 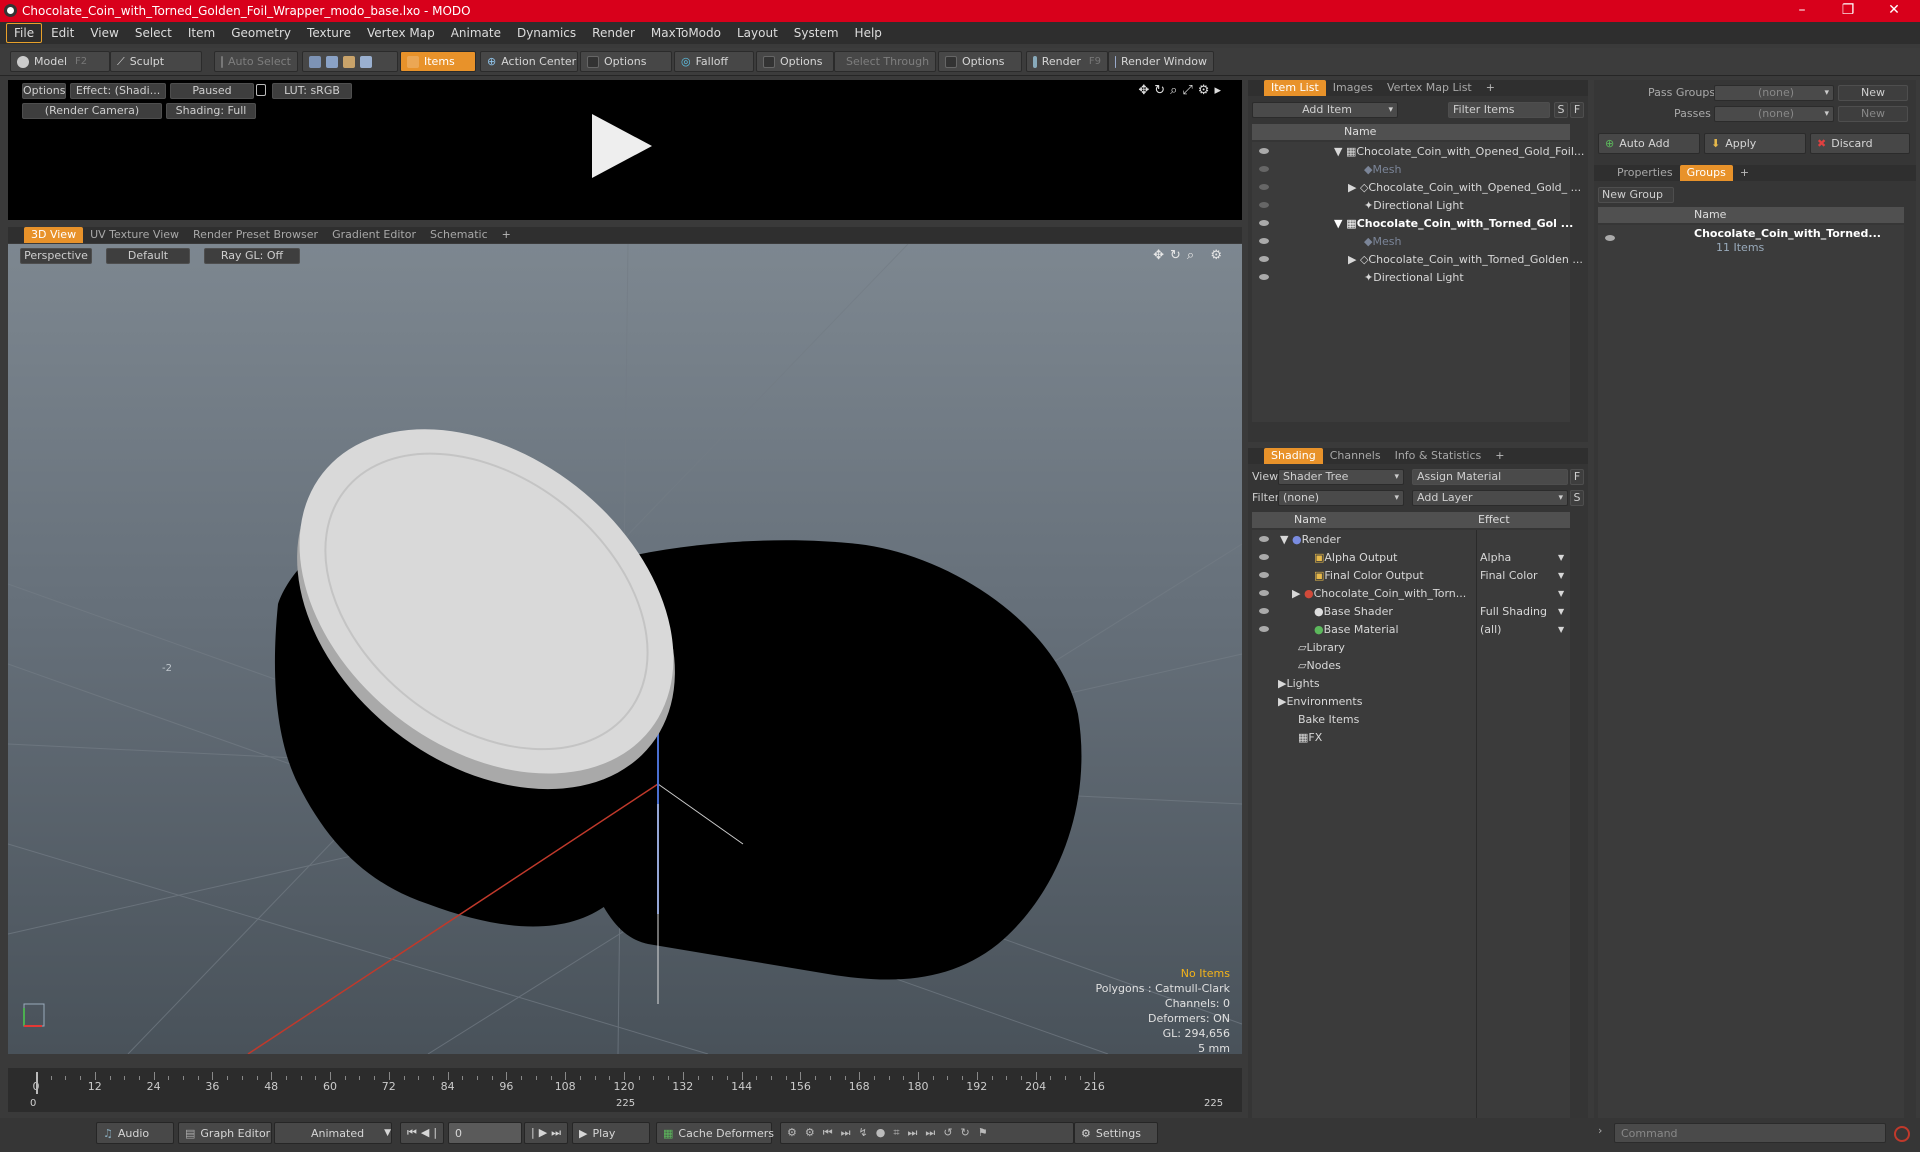 What do you see at coordinates (1411, 593) in the screenshot?
I see `shader-row-material-group: ▶ ● Chocolate_Coin_with_Torn... ▼` at bounding box center [1411, 593].